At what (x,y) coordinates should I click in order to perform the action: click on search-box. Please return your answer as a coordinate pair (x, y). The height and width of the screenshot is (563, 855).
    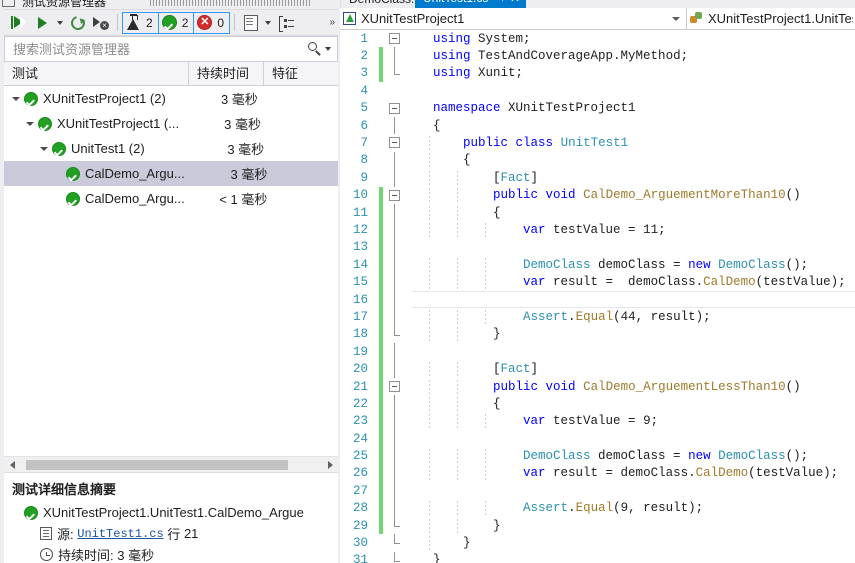
    Looking at the image, I should click on (171, 49).